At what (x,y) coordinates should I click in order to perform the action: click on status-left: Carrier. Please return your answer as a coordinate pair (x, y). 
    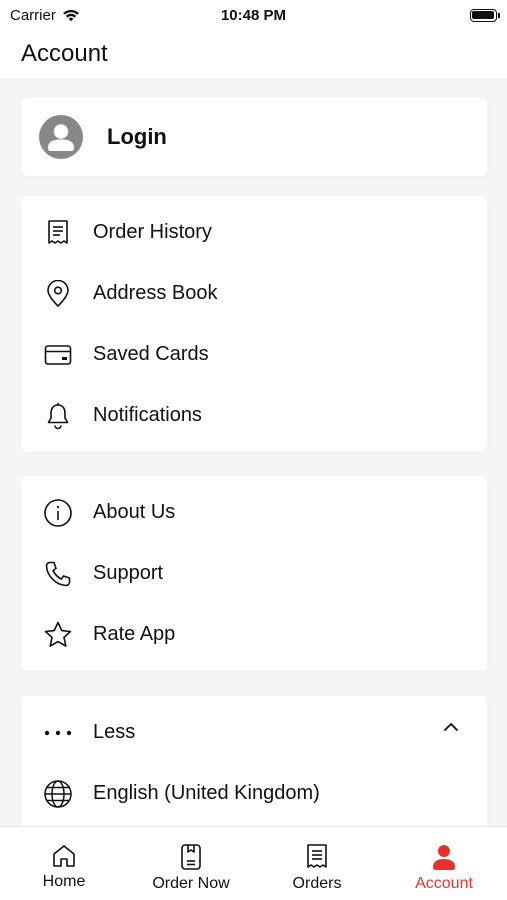
    Looking at the image, I should click on (75, 15).